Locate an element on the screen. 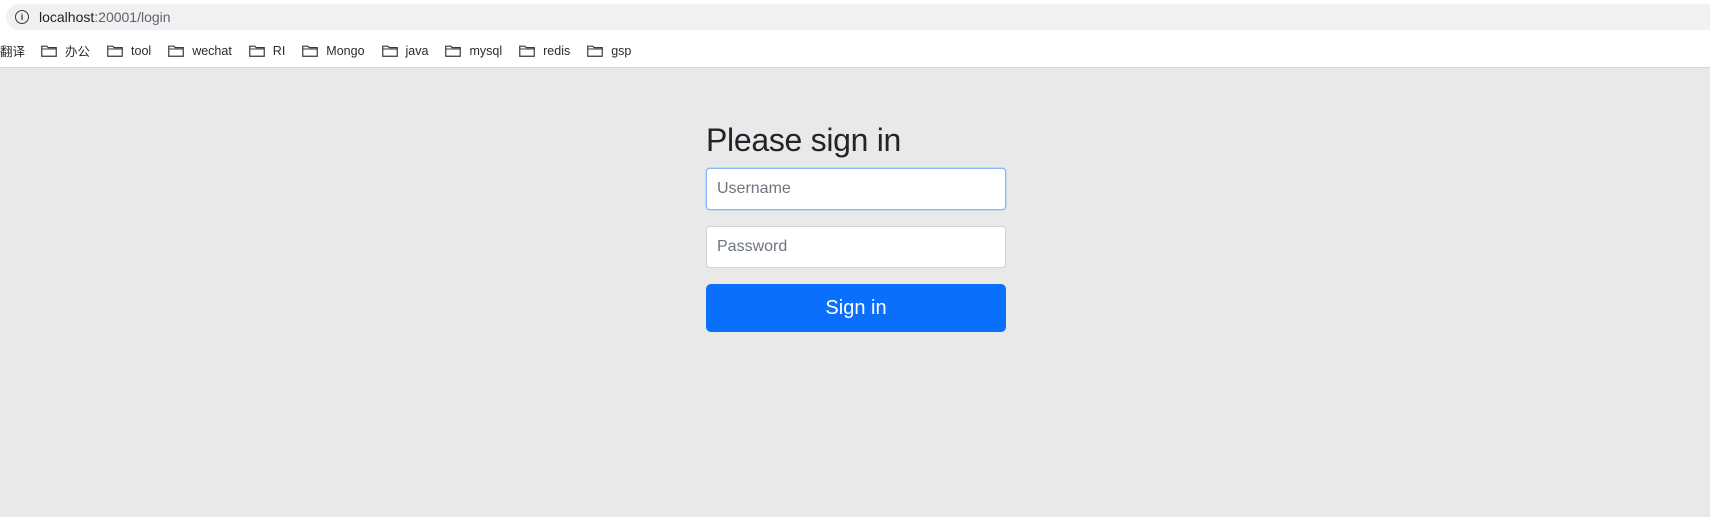  page-title: Please sign in is located at coordinates (804, 140).